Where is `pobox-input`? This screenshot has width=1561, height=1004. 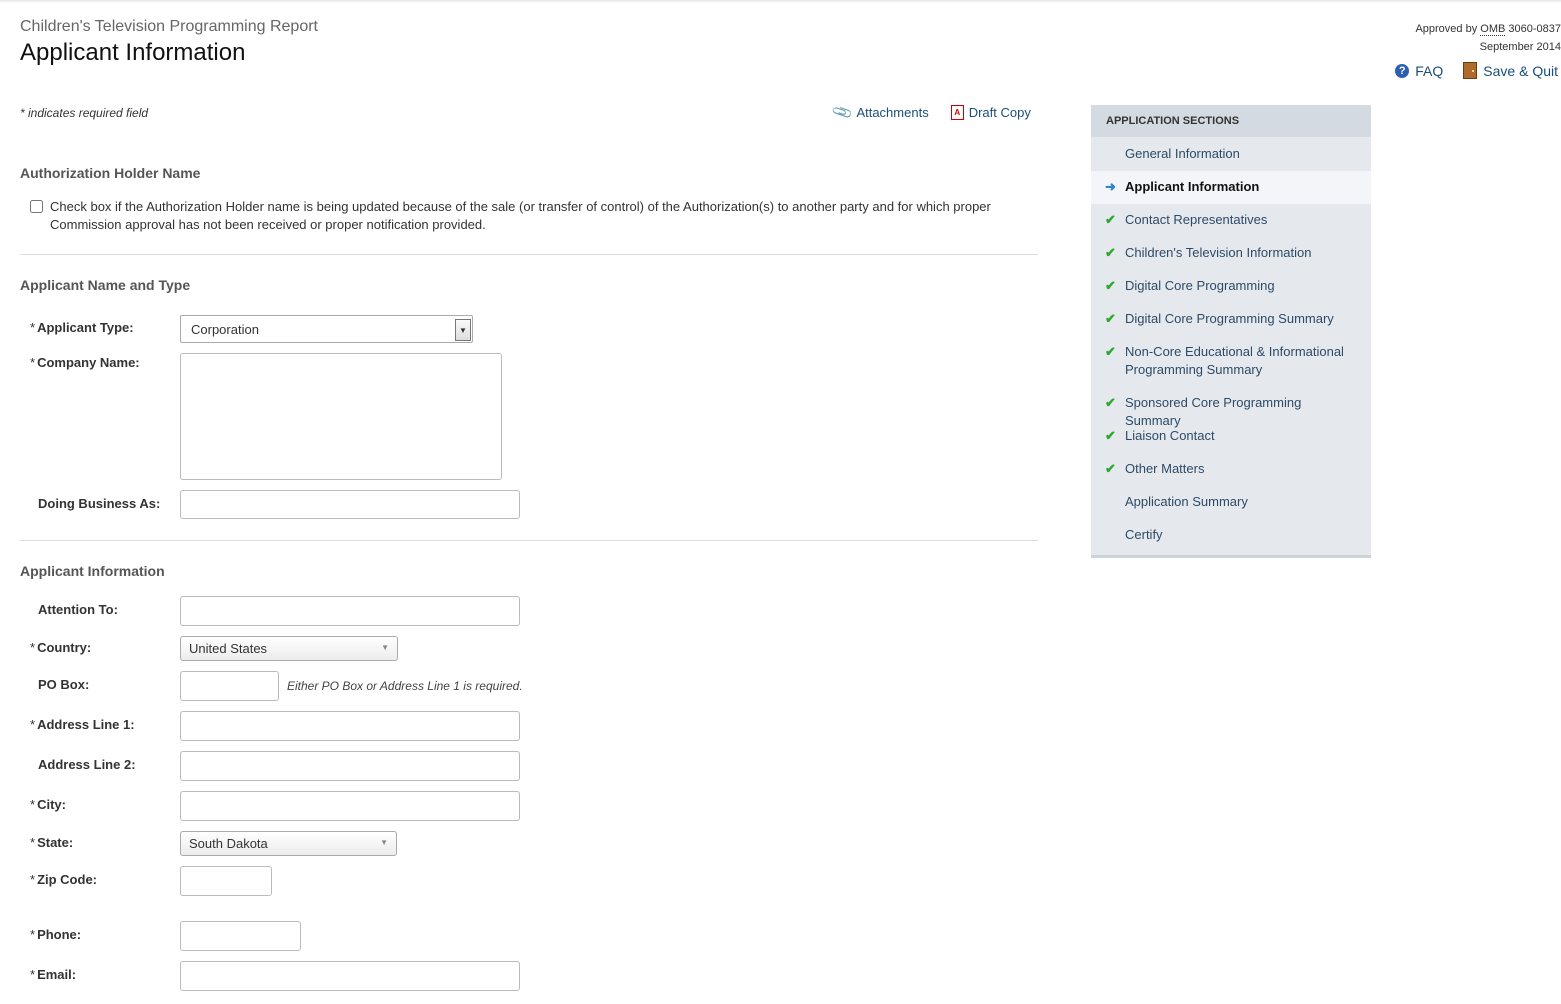
pobox-input is located at coordinates (229, 686).